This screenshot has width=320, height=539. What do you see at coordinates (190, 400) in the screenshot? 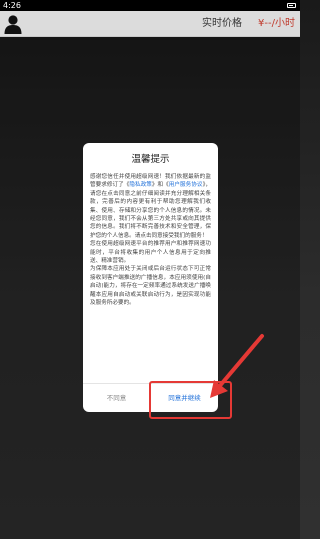
I see `highlight-box` at bounding box center [190, 400].